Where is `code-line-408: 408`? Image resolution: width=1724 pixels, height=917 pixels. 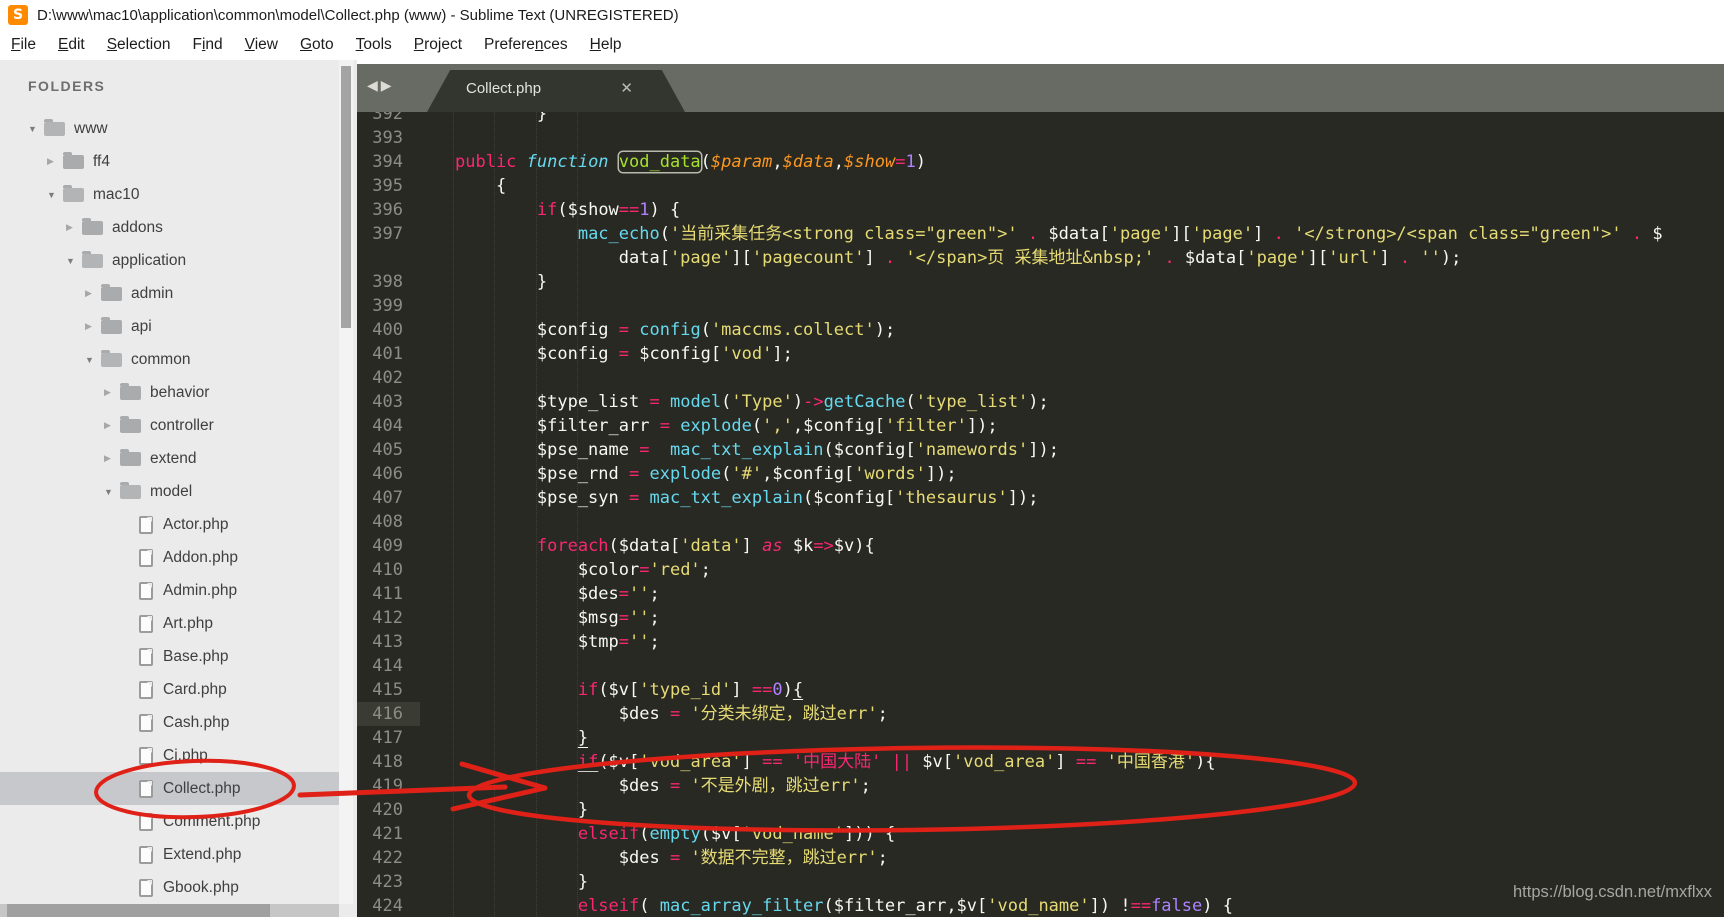 code-line-408: 408 is located at coordinates (1040, 522).